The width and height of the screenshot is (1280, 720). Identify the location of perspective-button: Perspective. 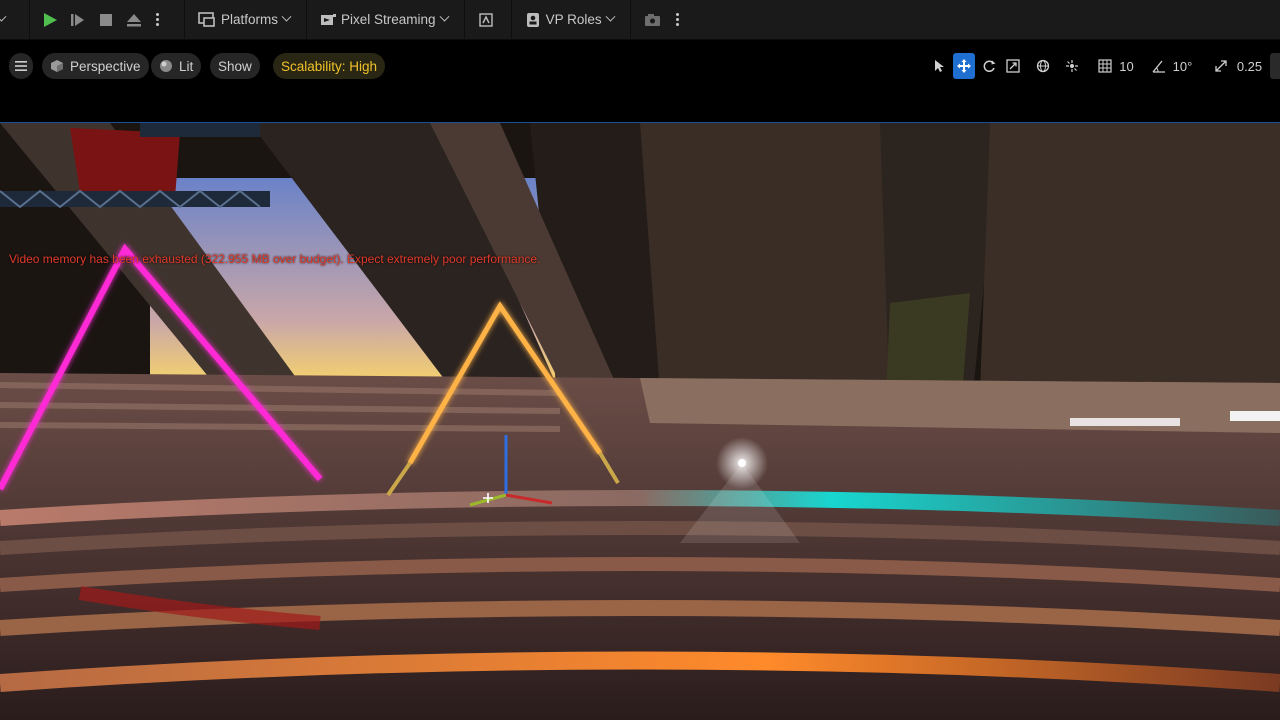
(95, 66).